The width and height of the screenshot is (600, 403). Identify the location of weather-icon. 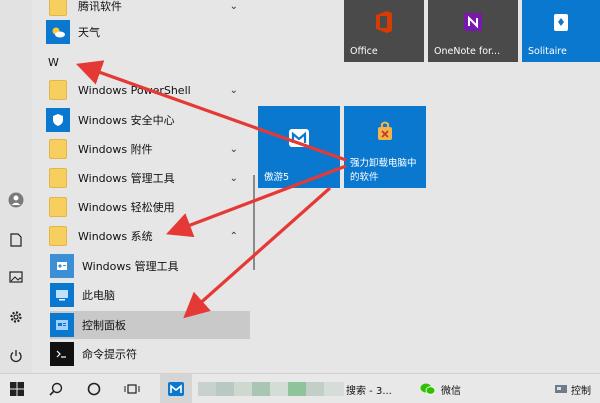
(58, 32).